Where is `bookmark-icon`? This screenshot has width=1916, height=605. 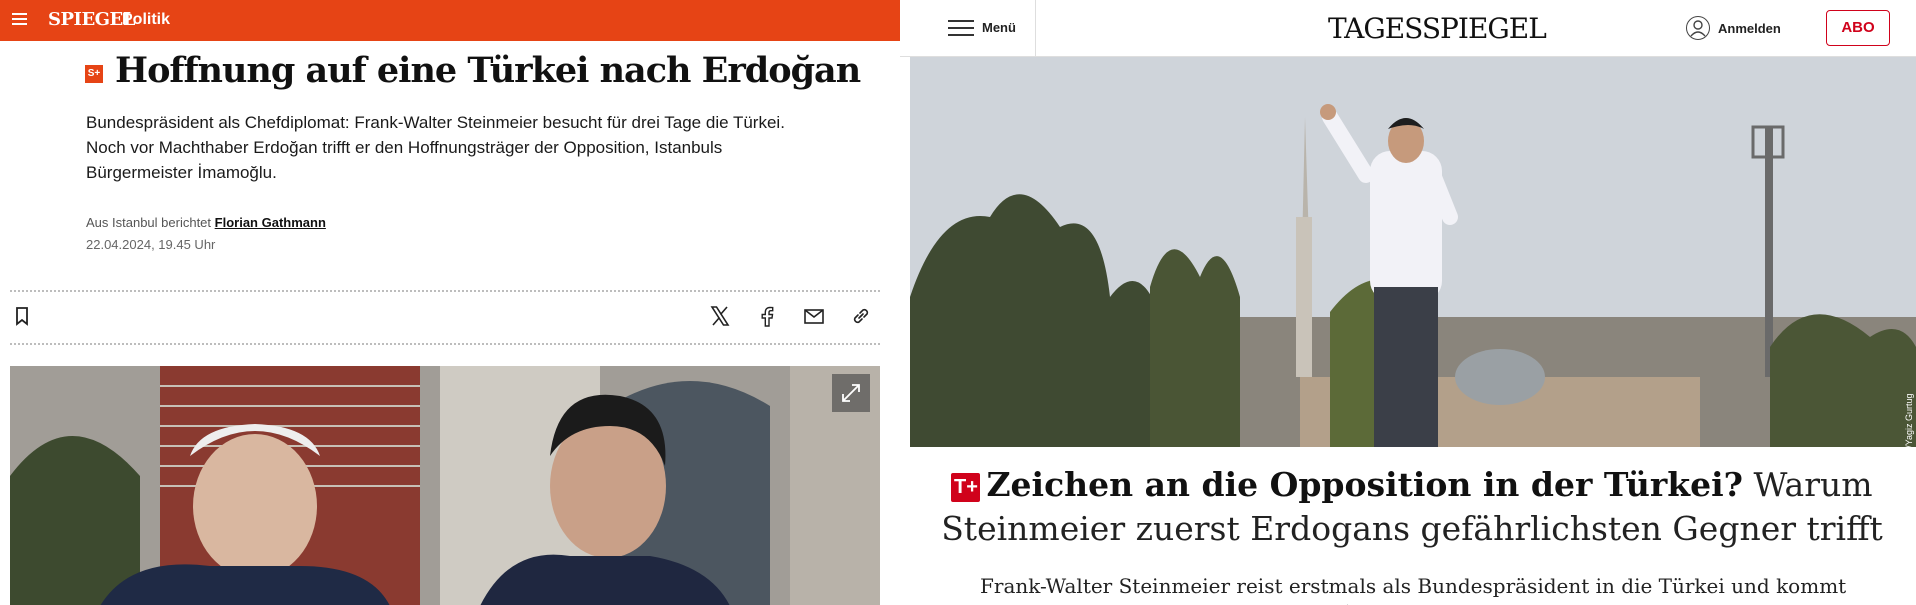 bookmark-icon is located at coordinates (22, 316).